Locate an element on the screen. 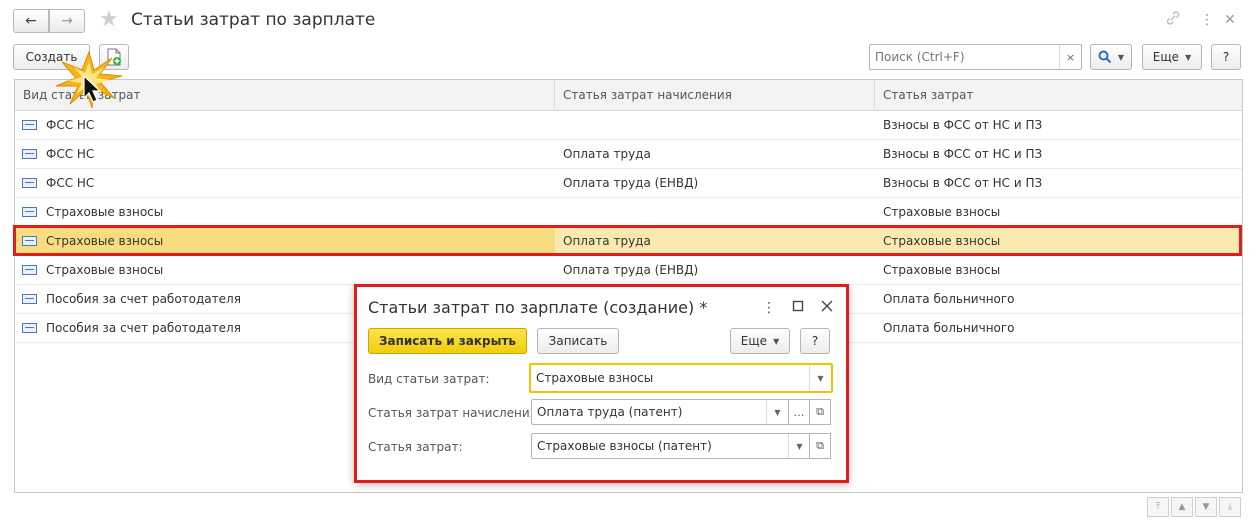  table-row: ФСС НС Взносы в ФСС от НС и ПЗ is located at coordinates (628, 125).